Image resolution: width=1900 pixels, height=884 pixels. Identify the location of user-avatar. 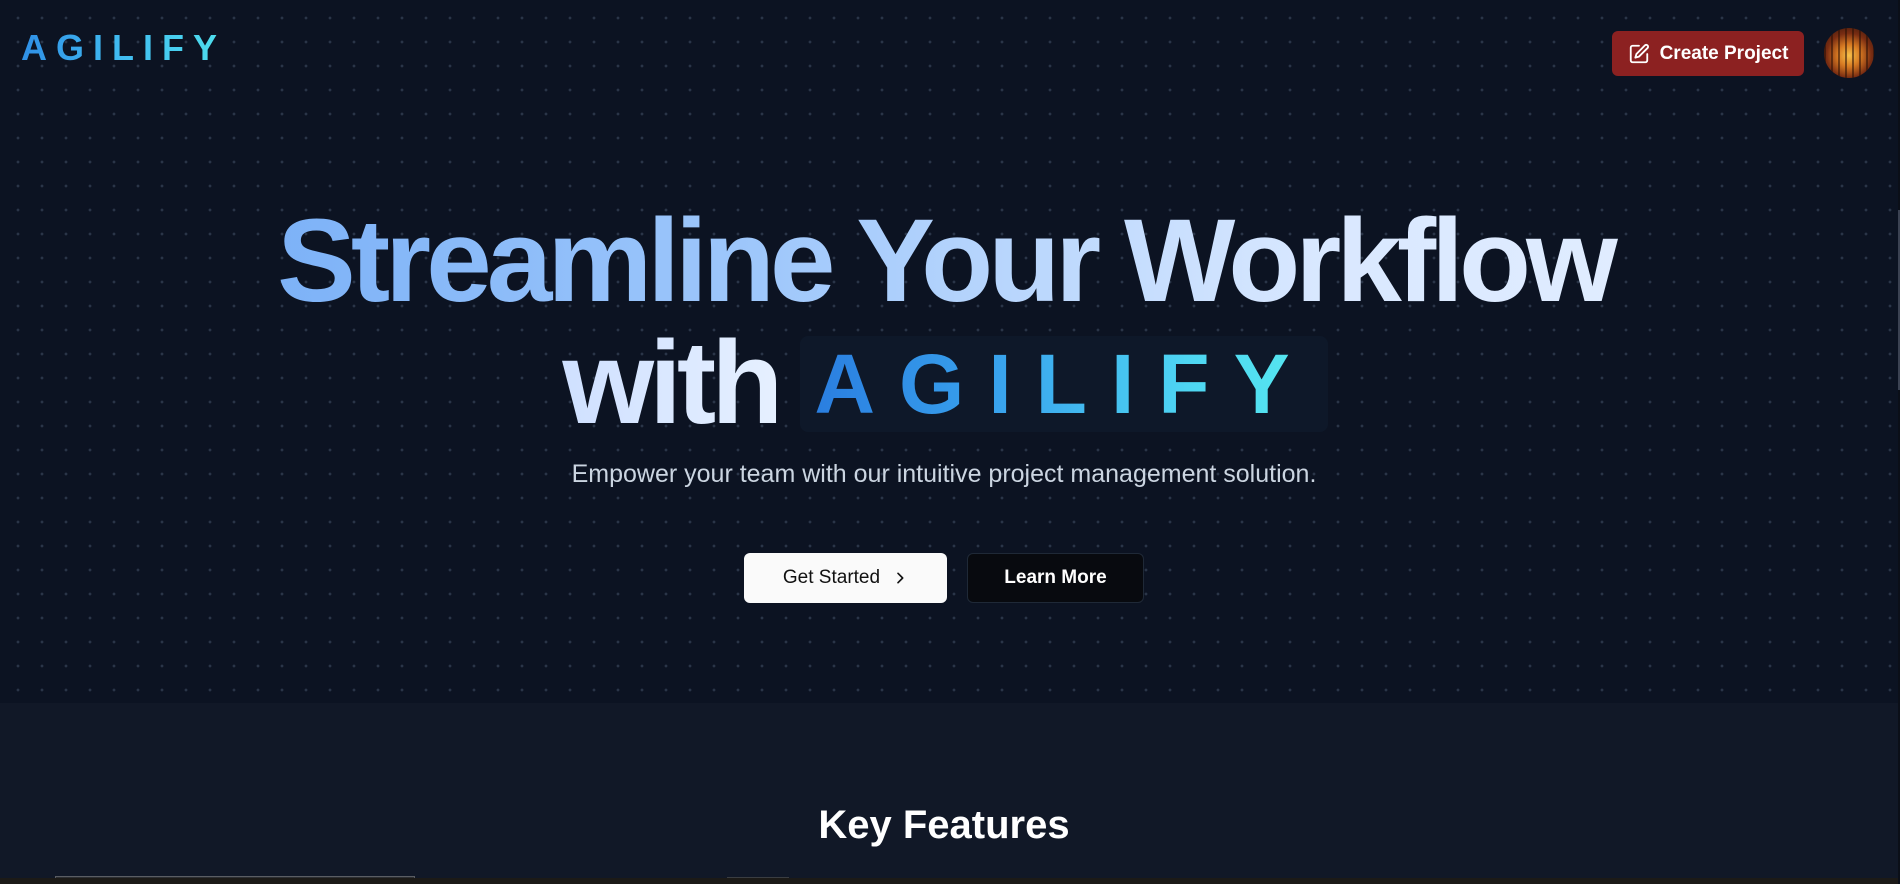
(1849, 53).